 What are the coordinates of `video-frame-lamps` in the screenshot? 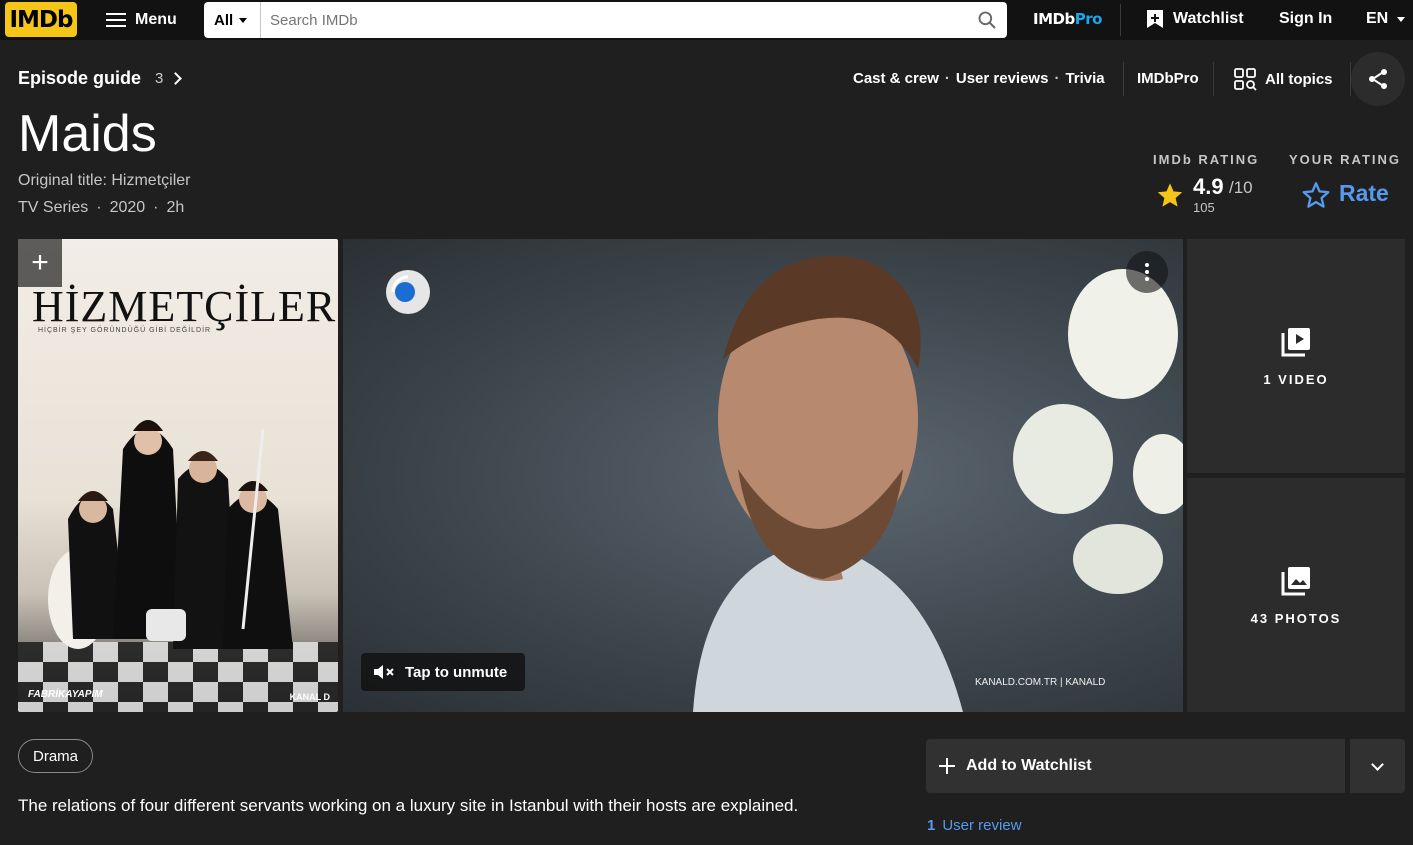 It's located at (1098, 431).